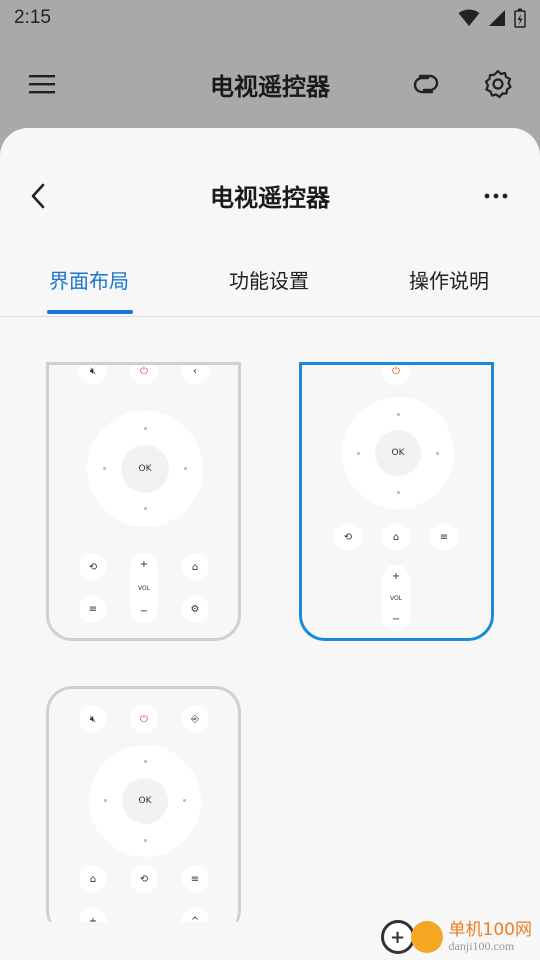 This screenshot has height=960, width=540. Describe the element at coordinates (449, 279) in the screenshot. I see `tab-instructions: 操作说明` at that location.